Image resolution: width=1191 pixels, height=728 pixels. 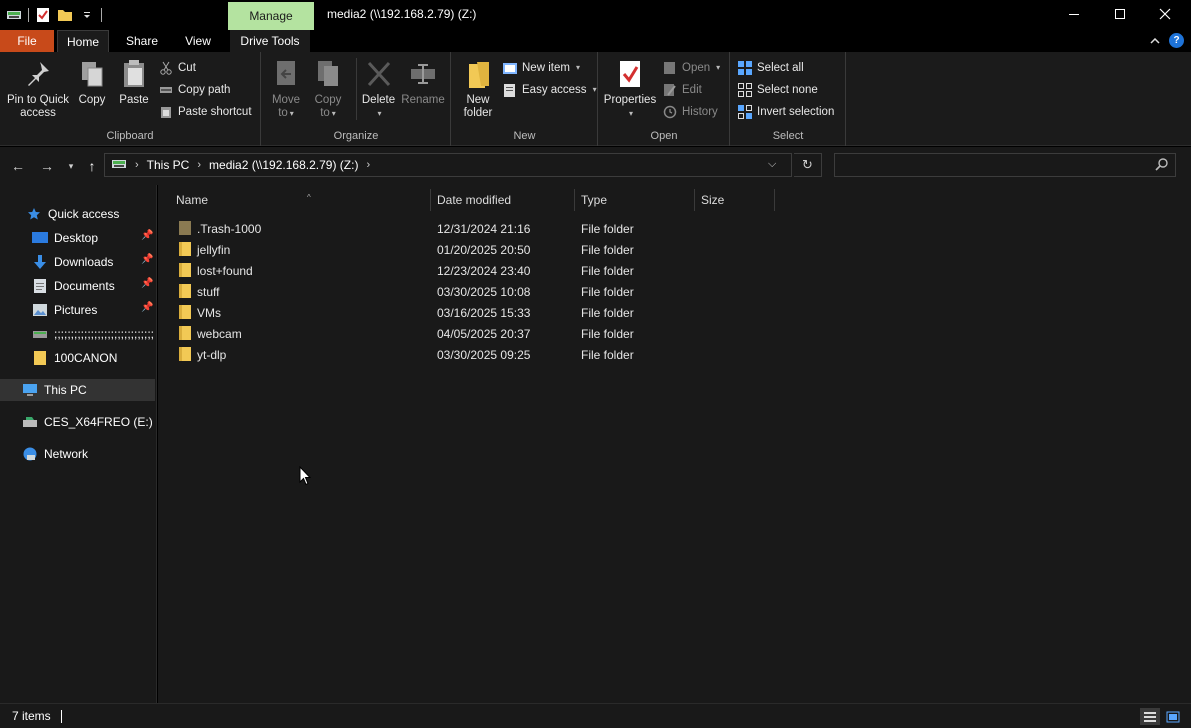 I want to click on tab-share: Share, so click(x=142, y=41).